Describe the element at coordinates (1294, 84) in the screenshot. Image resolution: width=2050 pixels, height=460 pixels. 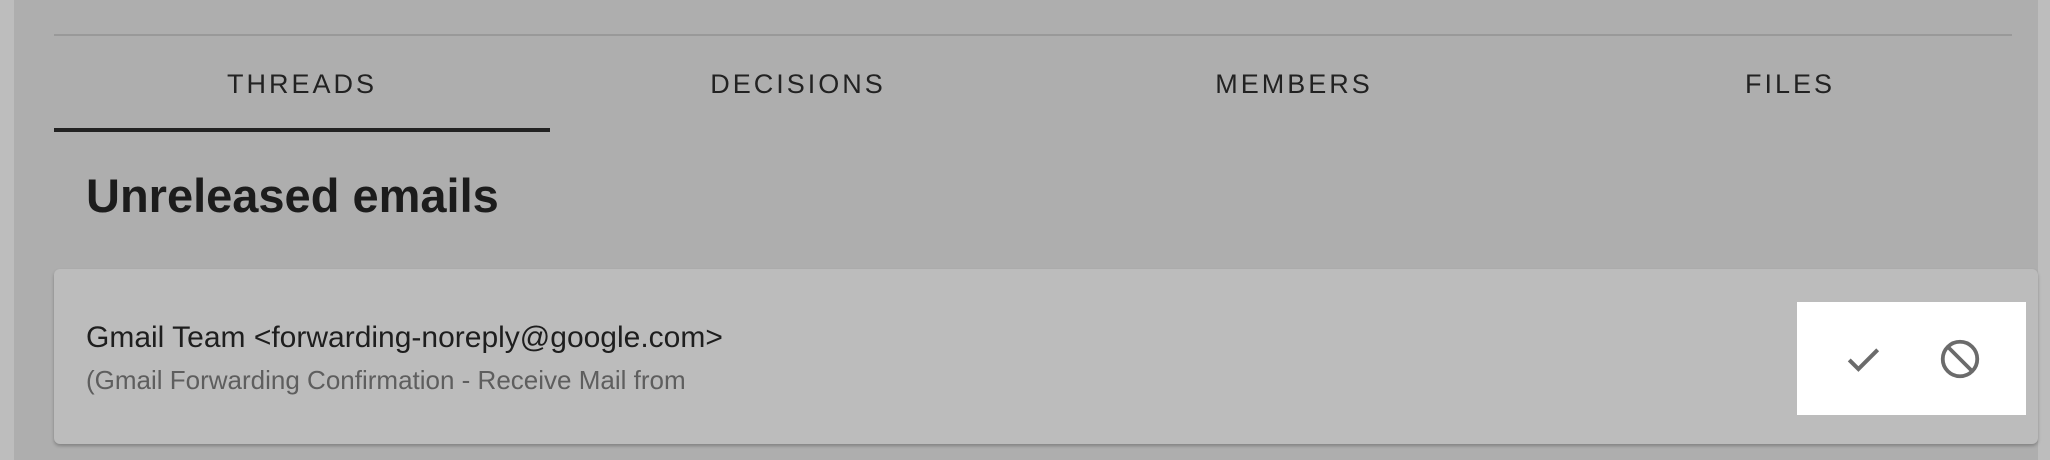
I see `tab-members: MEMBERS` at that location.